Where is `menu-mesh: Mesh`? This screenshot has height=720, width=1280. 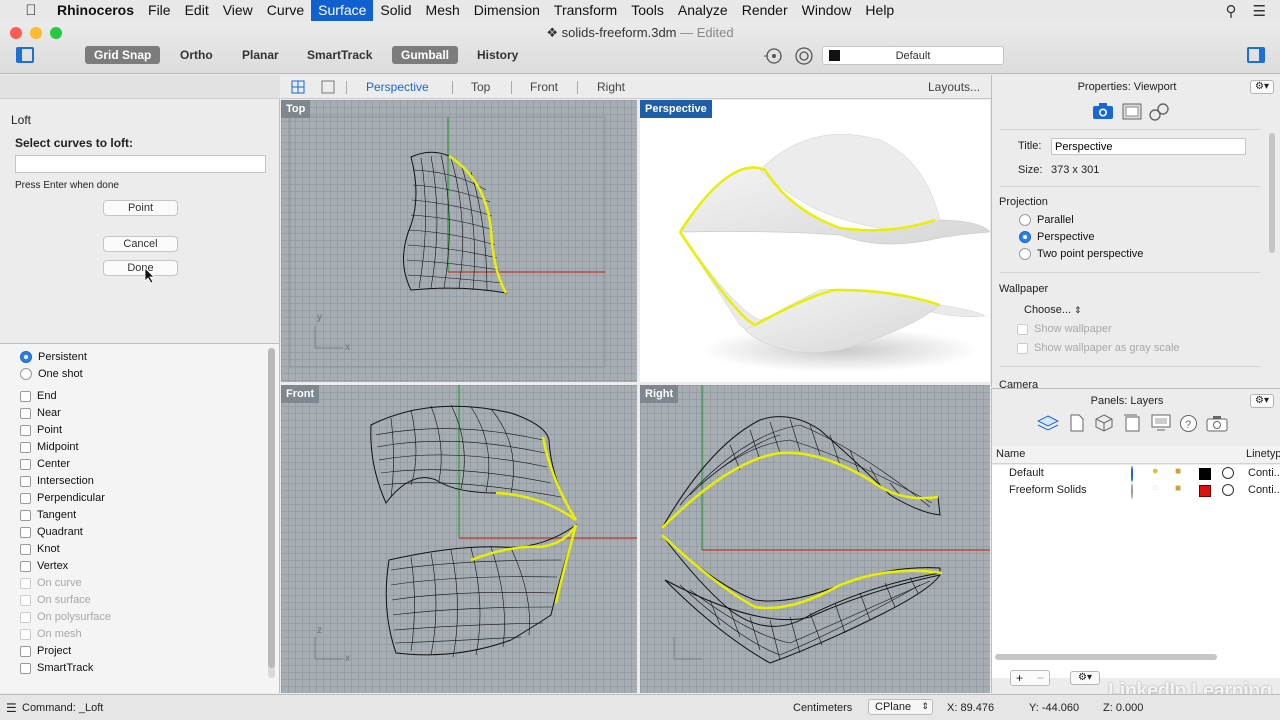
menu-mesh: Mesh is located at coordinates (443, 10).